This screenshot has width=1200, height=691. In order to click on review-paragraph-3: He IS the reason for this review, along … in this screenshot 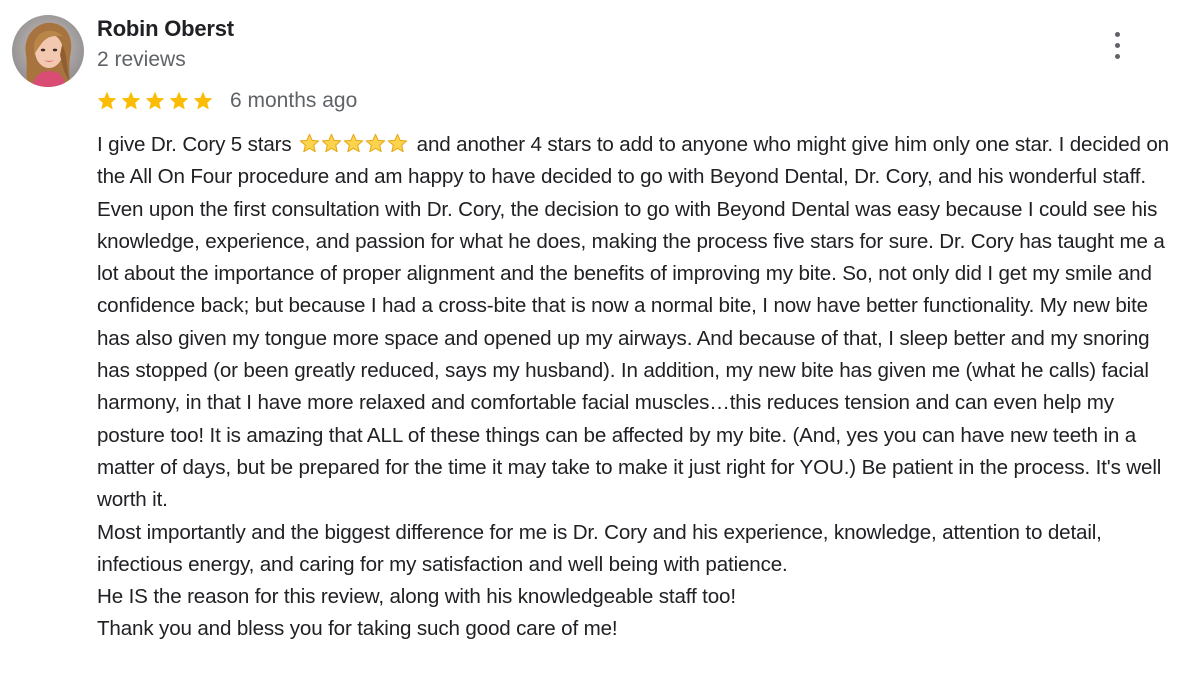, I will do `click(416, 597)`.